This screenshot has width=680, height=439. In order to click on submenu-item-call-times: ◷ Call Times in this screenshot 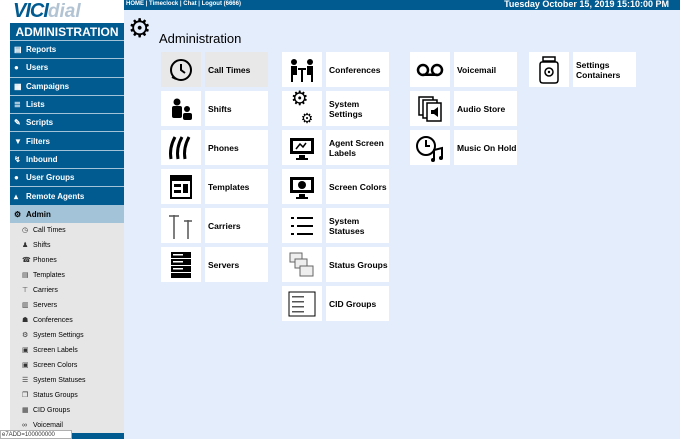, I will do `click(67, 230)`.